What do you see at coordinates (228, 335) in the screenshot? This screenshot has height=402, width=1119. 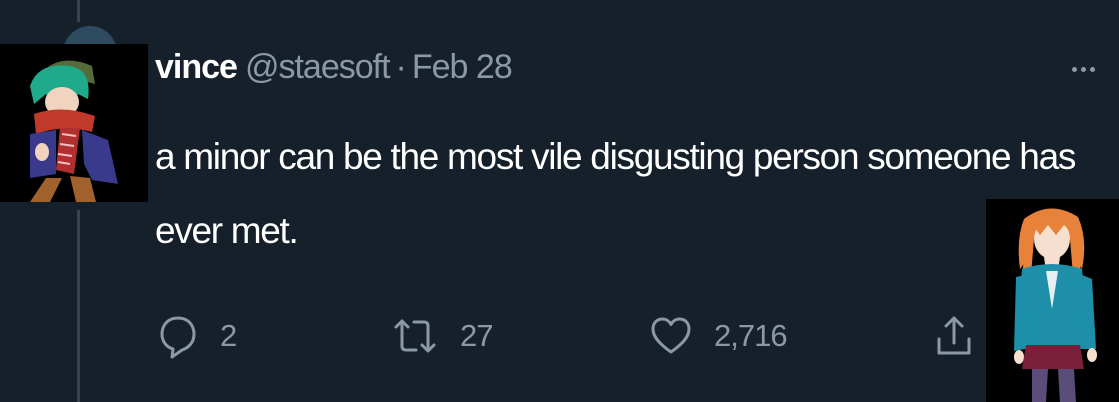 I see `reply-count: 2` at bounding box center [228, 335].